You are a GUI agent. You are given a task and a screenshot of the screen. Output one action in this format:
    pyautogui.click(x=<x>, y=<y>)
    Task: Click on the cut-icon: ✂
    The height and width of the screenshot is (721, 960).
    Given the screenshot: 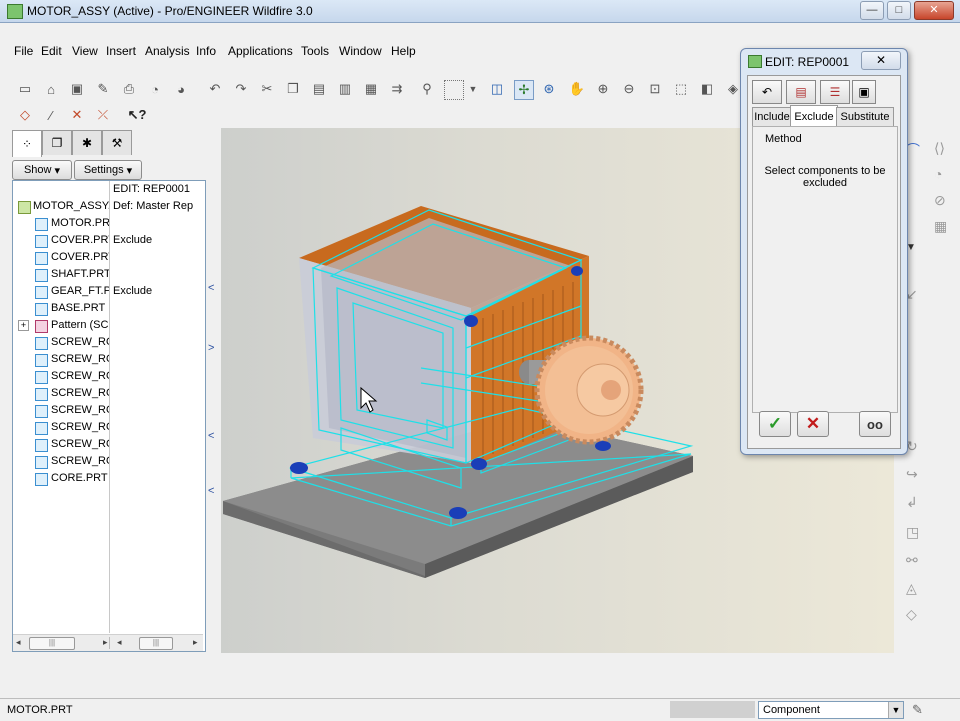 What is the action you would take?
    pyautogui.click(x=267, y=89)
    